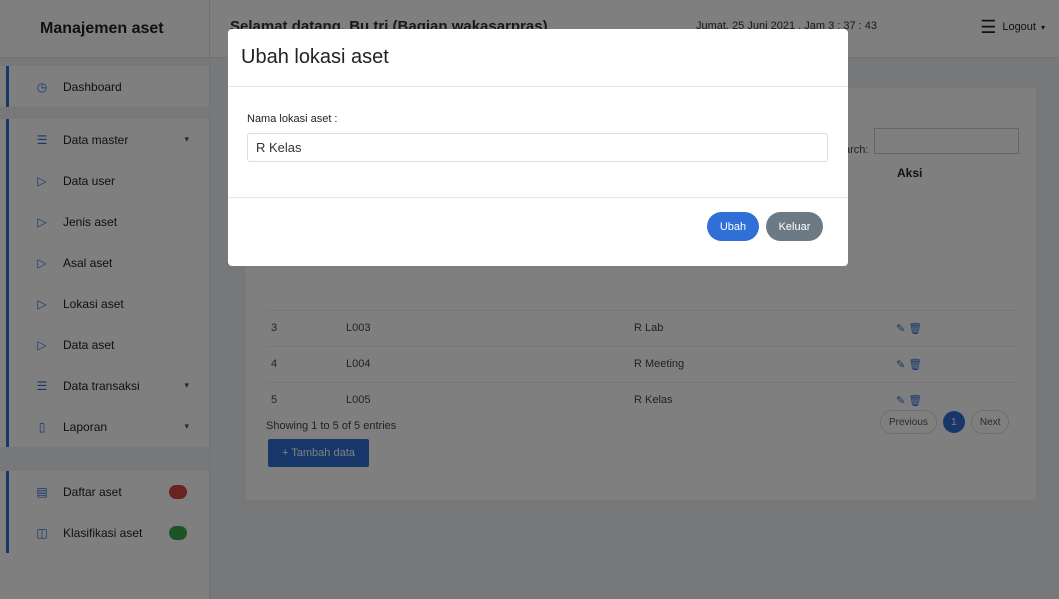 This screenshot has width=1059, height=599. I want to click on modal-header: Ubah lokasi aset, so click(538, 58).